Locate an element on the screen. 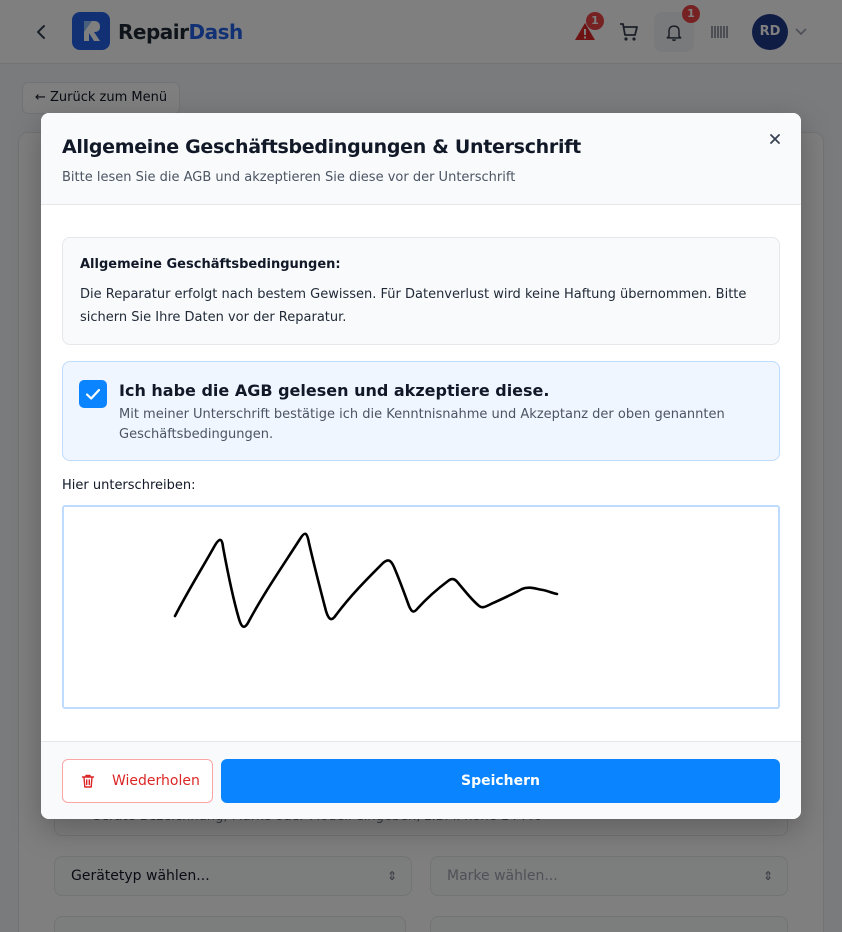 This screenshot has width=842, height=932. save-button: Speichern is located at coordinates (500, 781).